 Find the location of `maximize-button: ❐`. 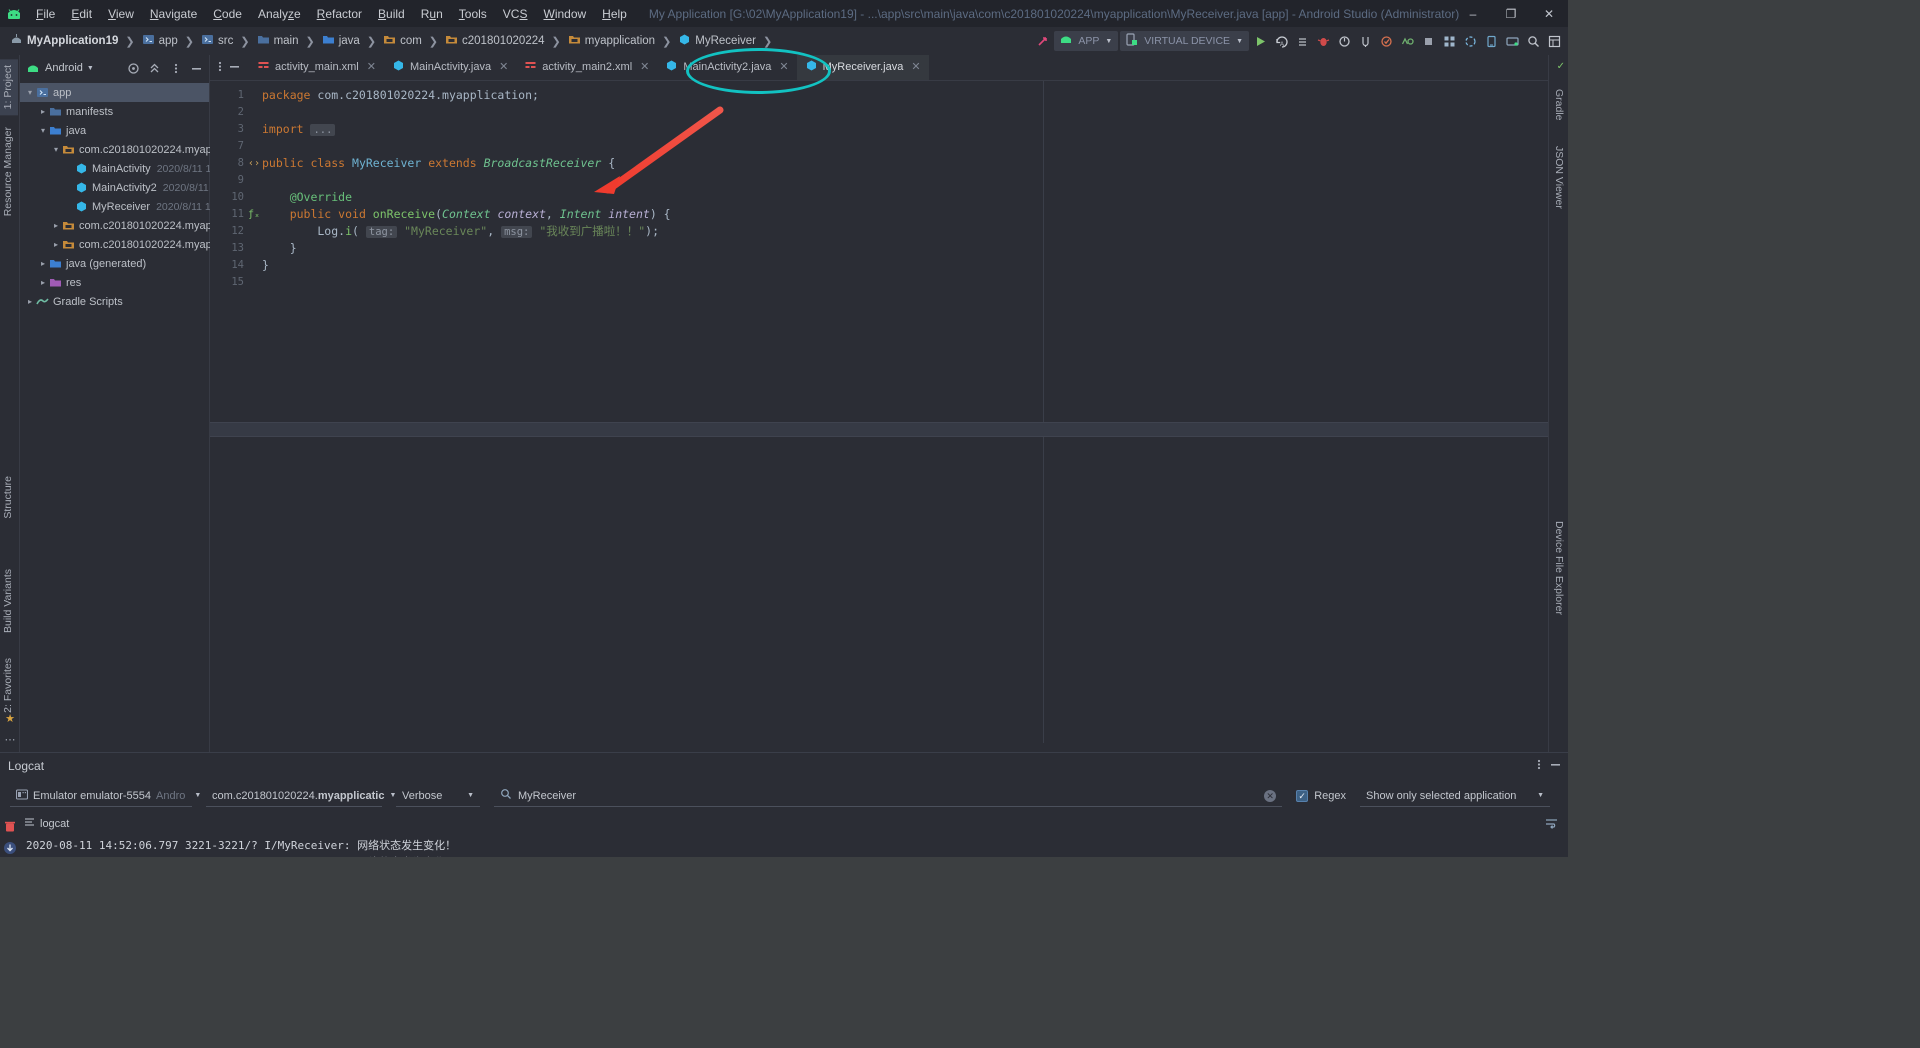

maximize-button: ❐ is located at coordinates (1511, 13).